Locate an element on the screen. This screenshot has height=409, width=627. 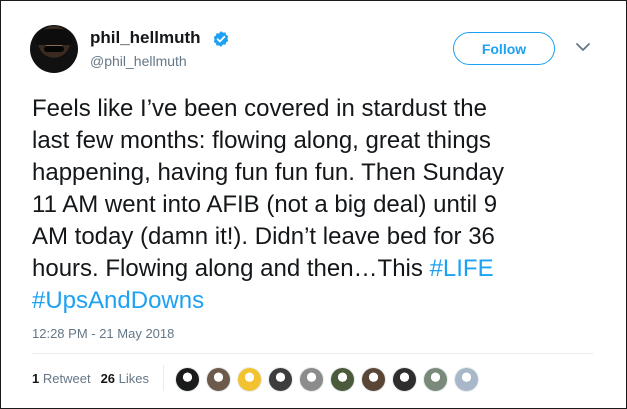
tweet-stats: 1 Retweet 26 Likes is located at coordinates (90, 378).